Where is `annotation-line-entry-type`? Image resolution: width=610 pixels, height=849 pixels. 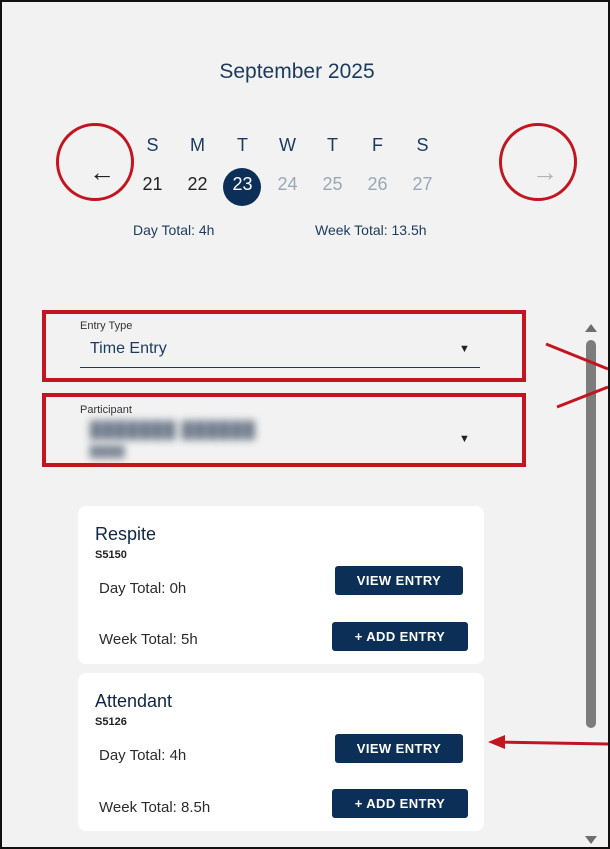 annotation-line-entry-type is located at coordinates (576, 356).